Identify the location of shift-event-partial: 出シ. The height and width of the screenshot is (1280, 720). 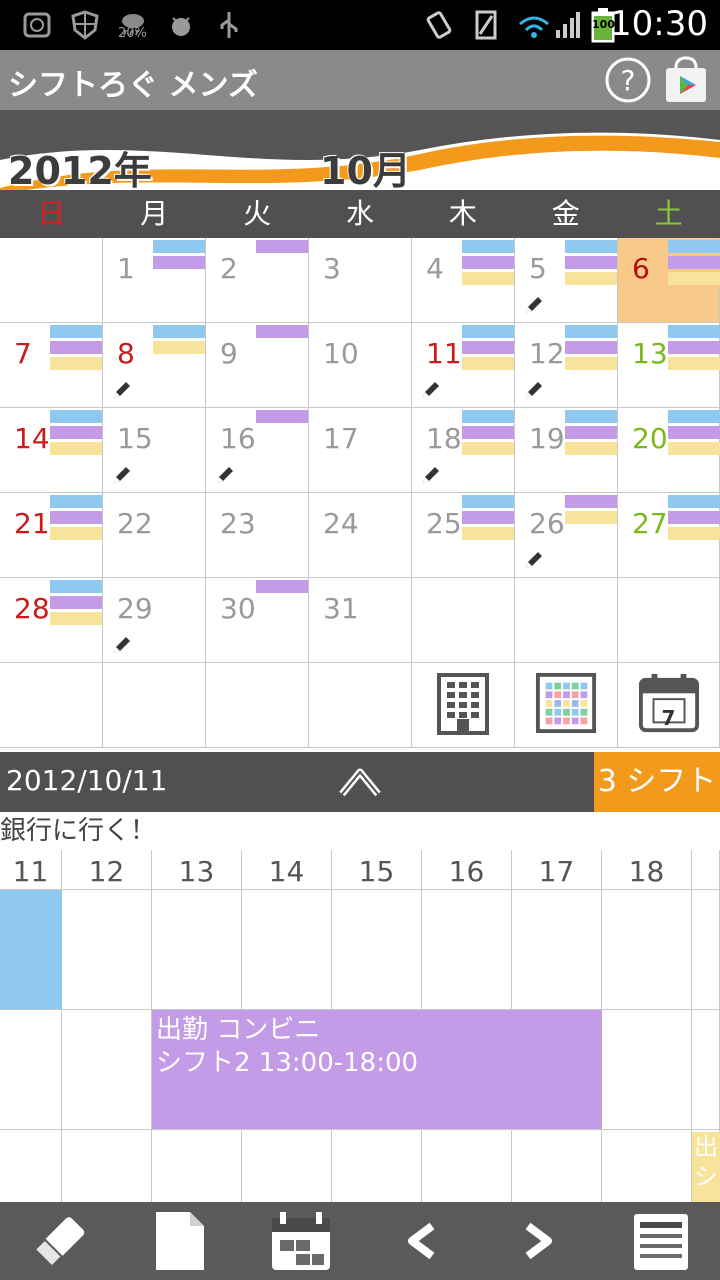
(706, 1167).